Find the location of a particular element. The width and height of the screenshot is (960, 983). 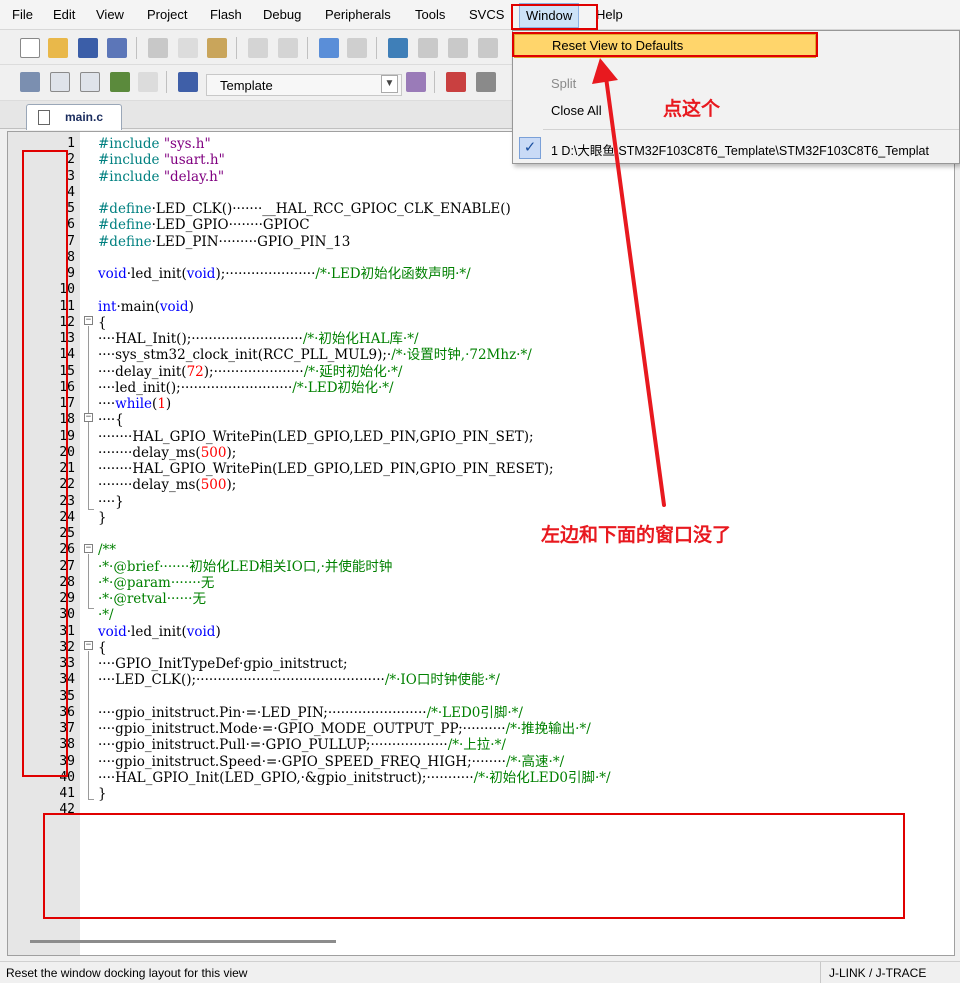

menu-help: Help is located at coordinates (609, 14).